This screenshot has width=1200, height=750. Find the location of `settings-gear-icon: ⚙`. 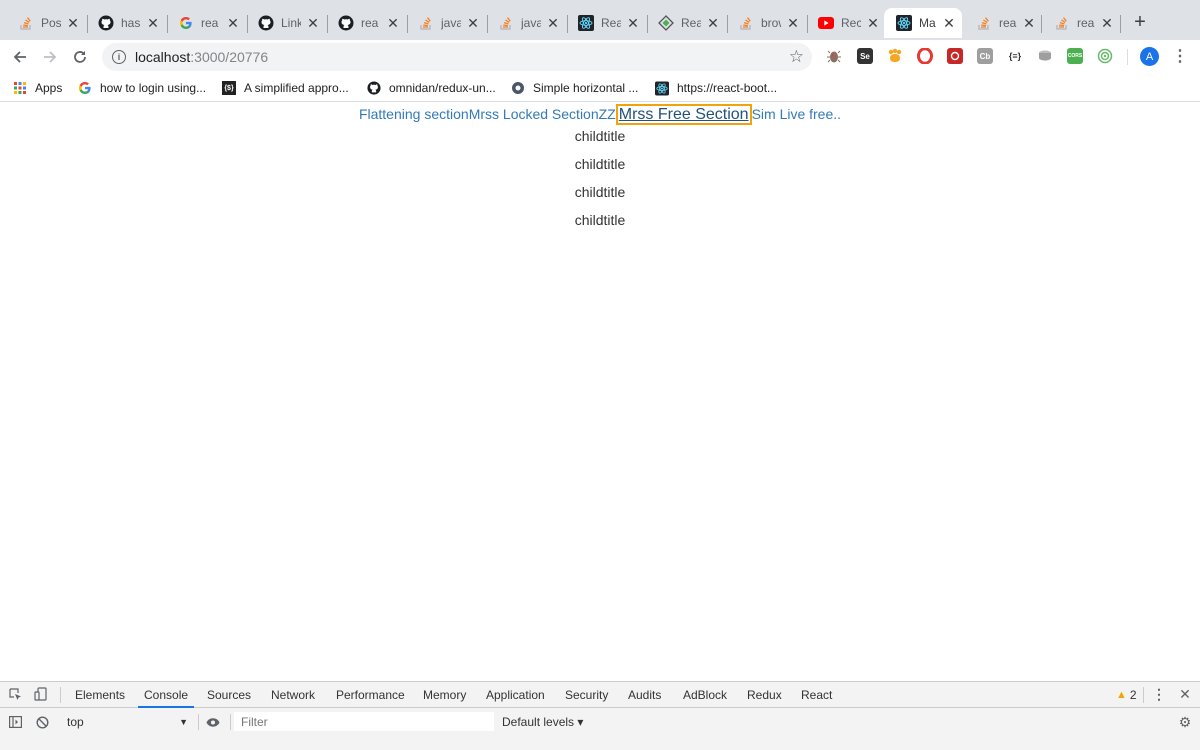

settings-gear-icon: ⚙ is located at coordinates (1185, 722).